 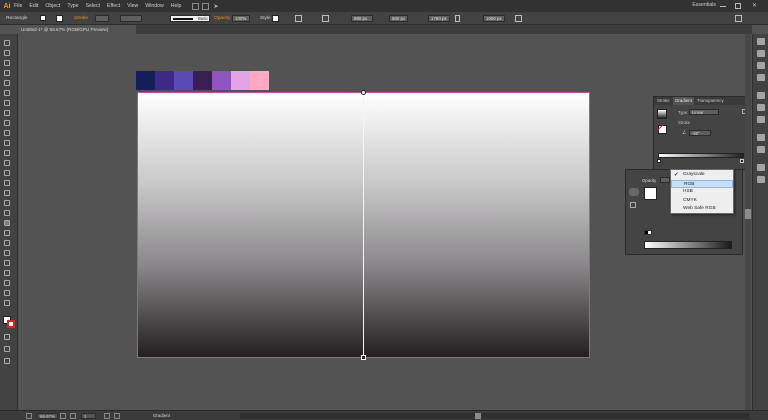 What do you see at coordinates (7, 349) in the screenshot?
I see `drawing-mode-icon` at bounding box center [7, 349].